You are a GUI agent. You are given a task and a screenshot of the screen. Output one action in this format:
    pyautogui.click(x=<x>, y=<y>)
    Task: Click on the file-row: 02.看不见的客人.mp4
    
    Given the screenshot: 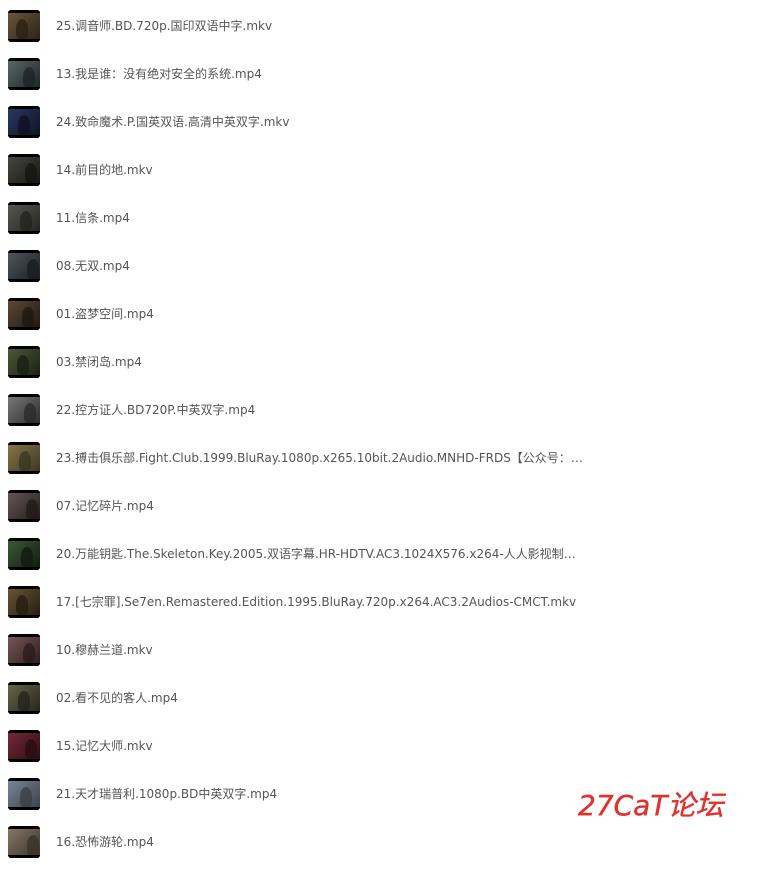 What is the action you would take?
    pyautogui.click(x=378, y=706)
    